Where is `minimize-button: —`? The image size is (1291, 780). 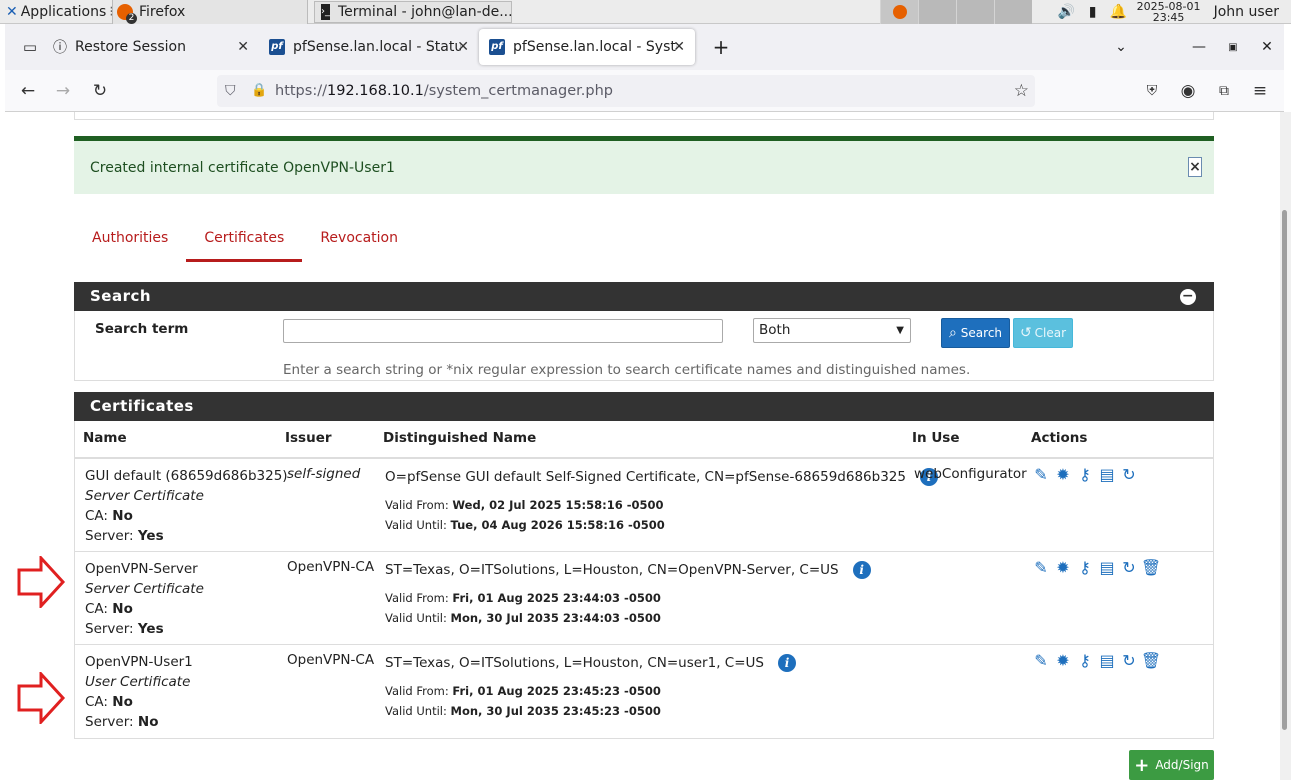 minimize-button: — is located at coordinates (1199, 47).